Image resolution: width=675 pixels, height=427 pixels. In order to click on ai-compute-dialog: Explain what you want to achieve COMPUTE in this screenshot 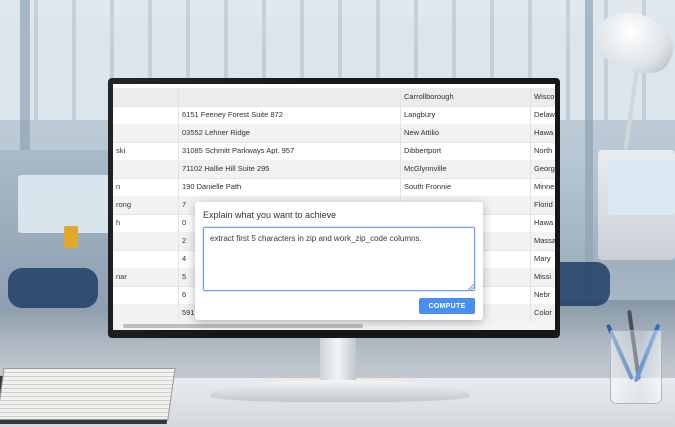, I will do `click(339, 261)`.